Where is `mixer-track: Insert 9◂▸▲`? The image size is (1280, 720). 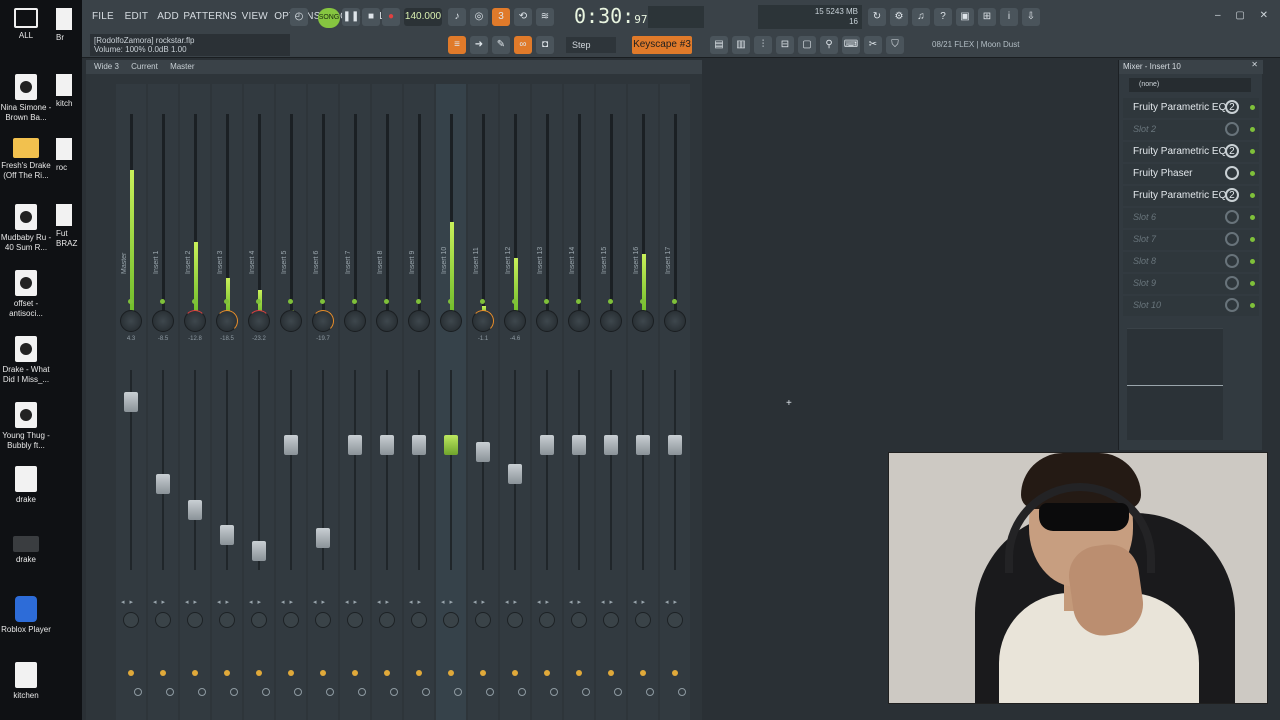 mixer-track: Insert 9◂▸▲ is located at coordinates (419, 402).